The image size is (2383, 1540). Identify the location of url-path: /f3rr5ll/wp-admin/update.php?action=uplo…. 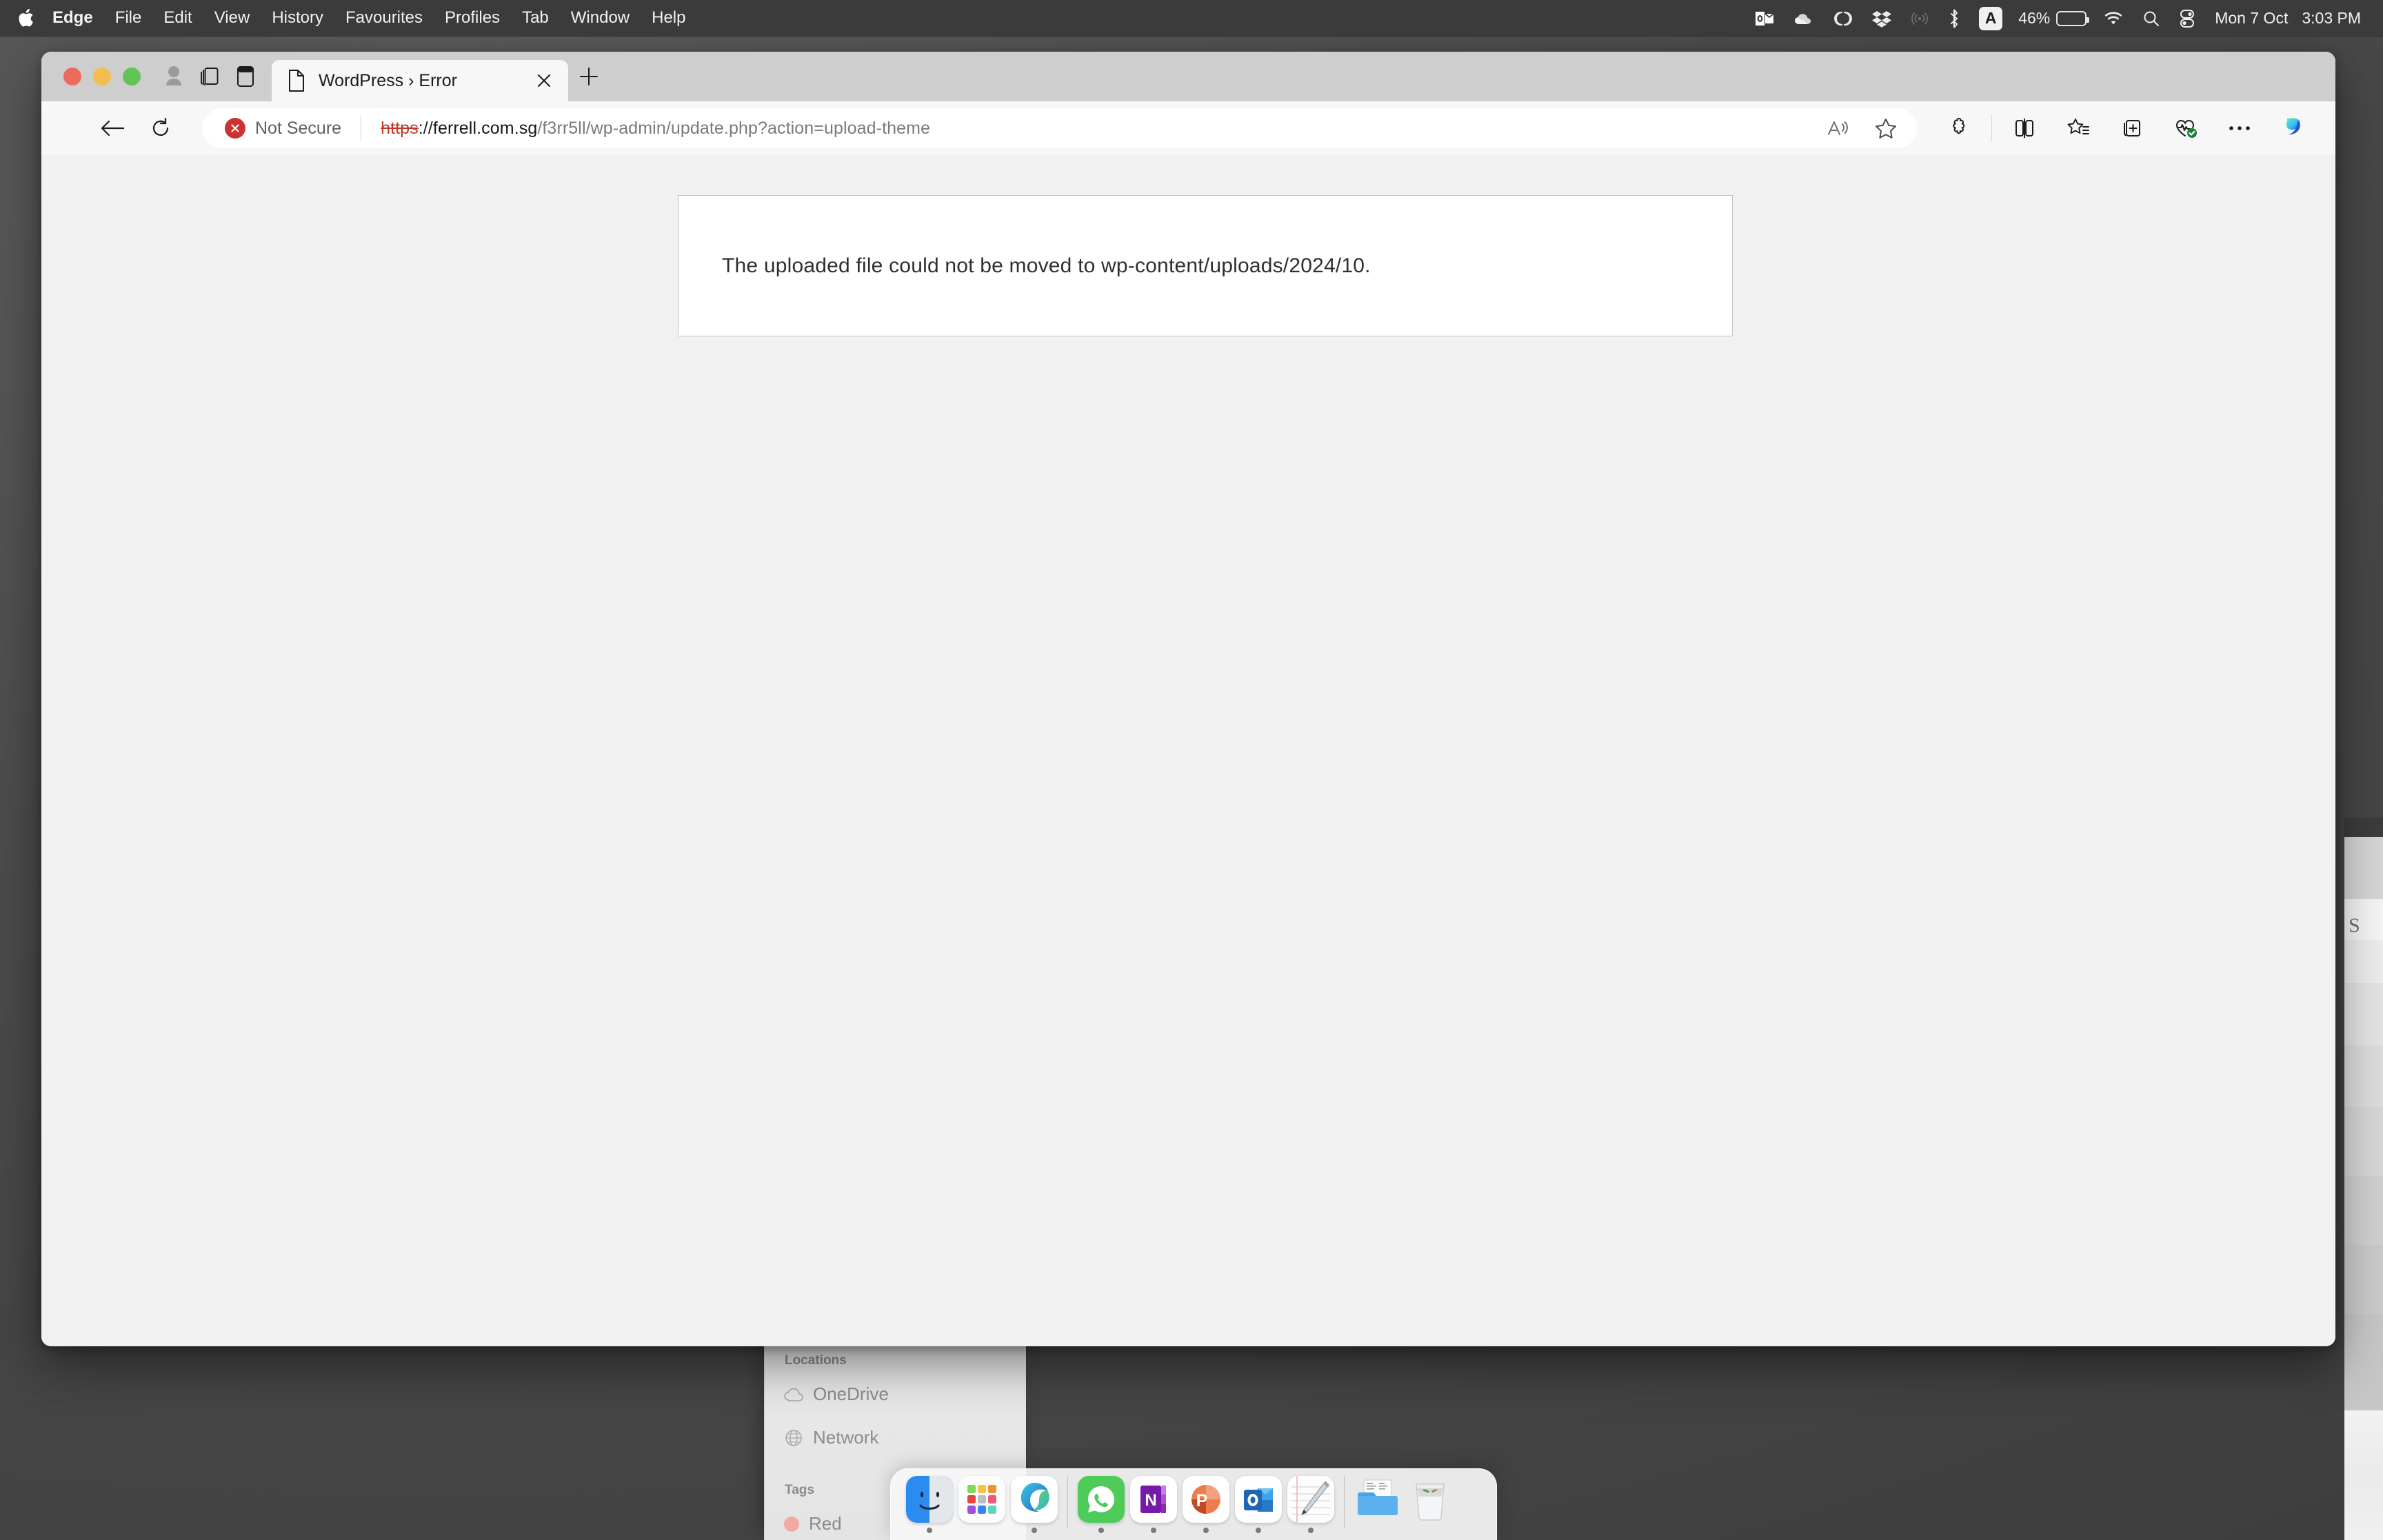
(734, 128).